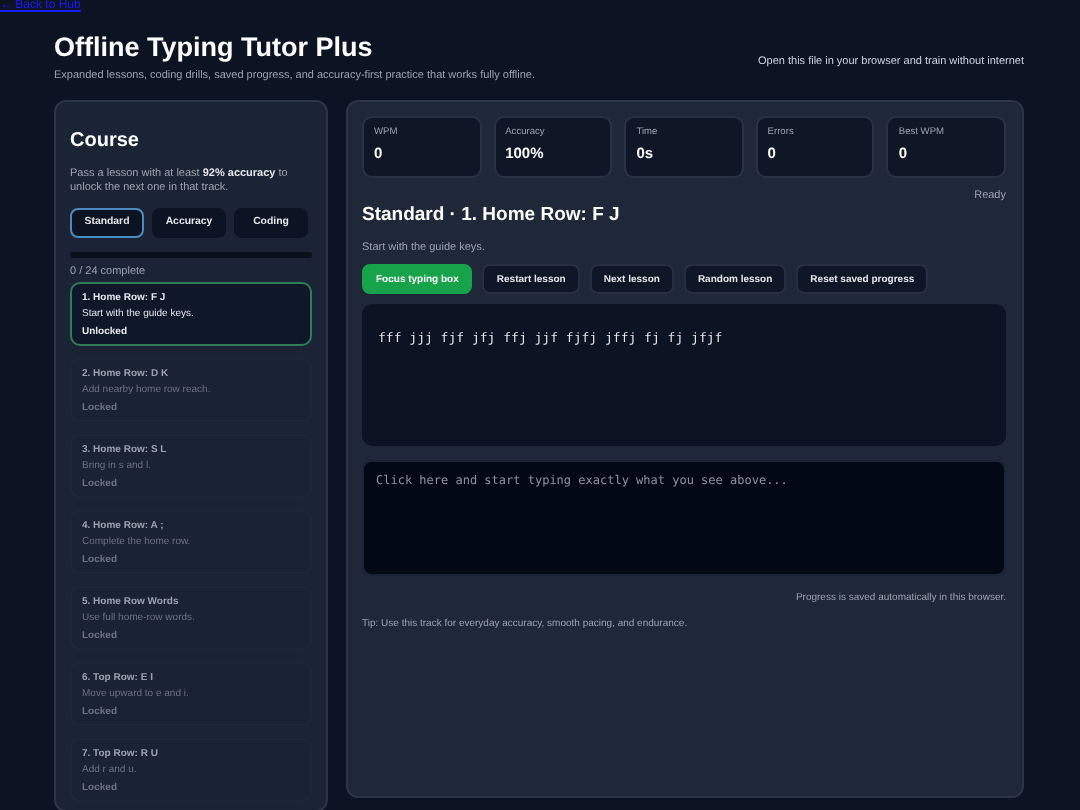 Image resolution: width=1080 pixels, height=810 pixels. Describe the element at coordinates (214, 47) in the screenshot. I see `app-title: Offline Typing Tutor Plus` at that location.